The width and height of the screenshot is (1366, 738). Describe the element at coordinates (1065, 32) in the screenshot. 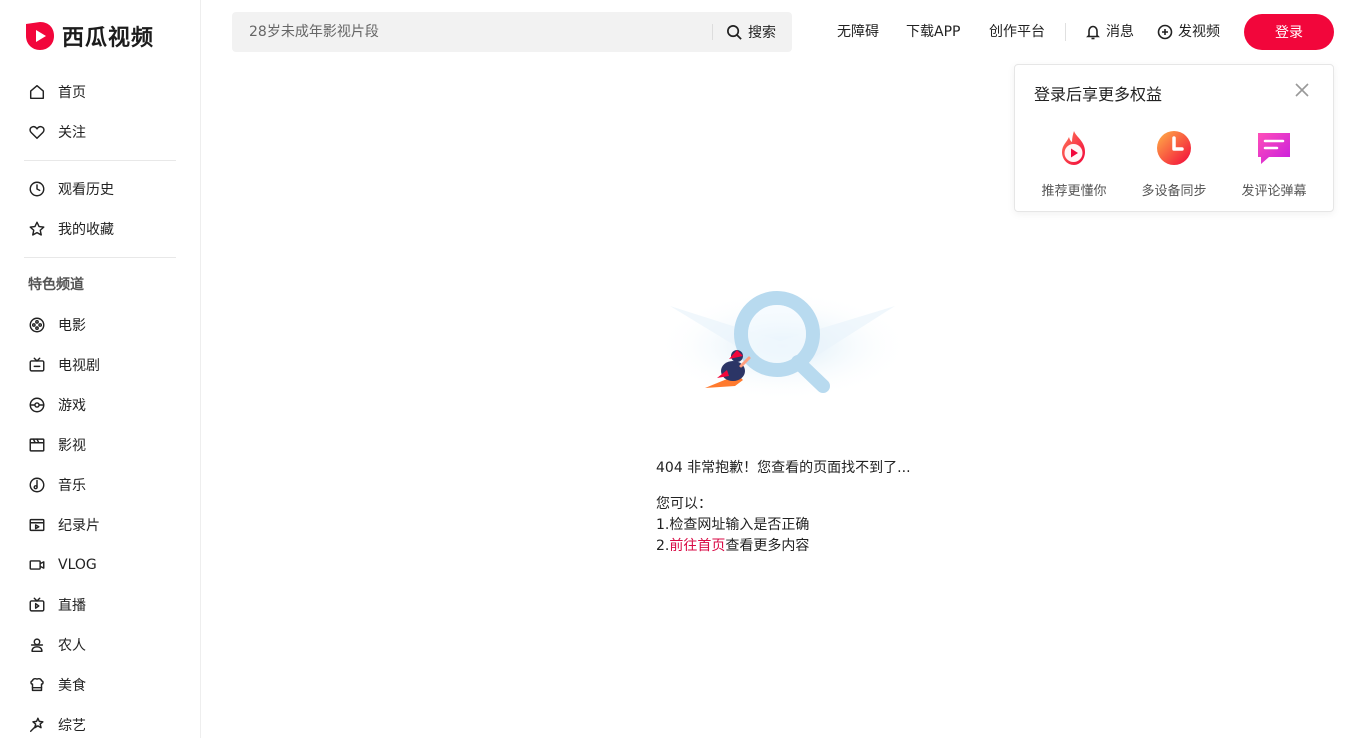

I see `header-divider` at that location.